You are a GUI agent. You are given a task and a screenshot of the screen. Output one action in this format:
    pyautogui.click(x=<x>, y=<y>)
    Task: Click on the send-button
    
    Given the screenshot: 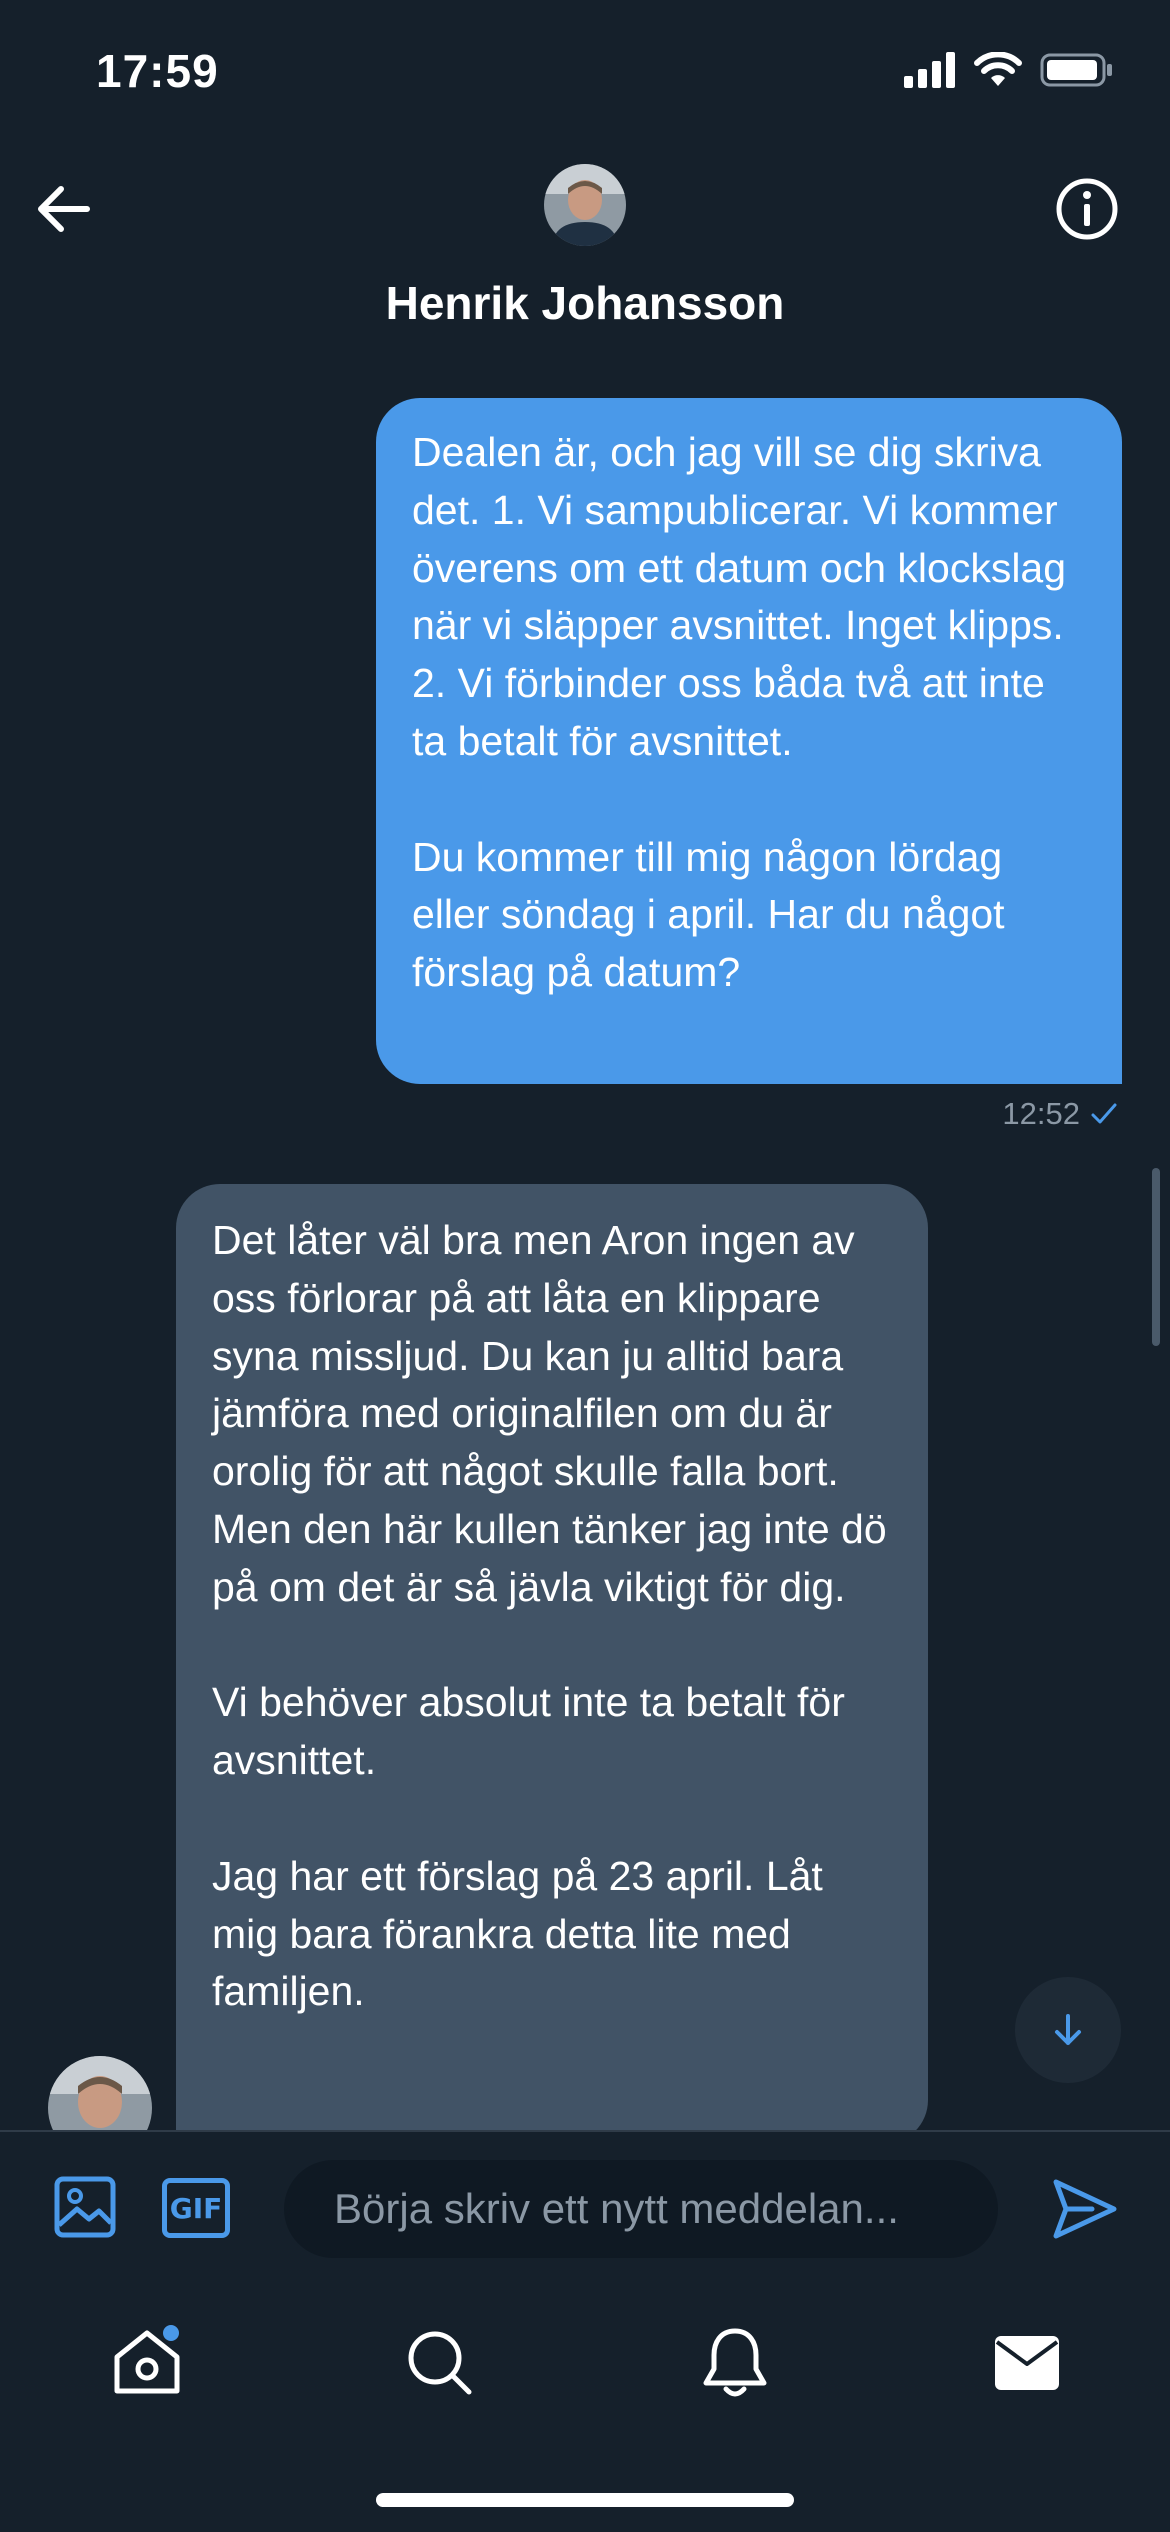 What is the action you would take?
    pyautogui.click(x=1085, y=2209)
    